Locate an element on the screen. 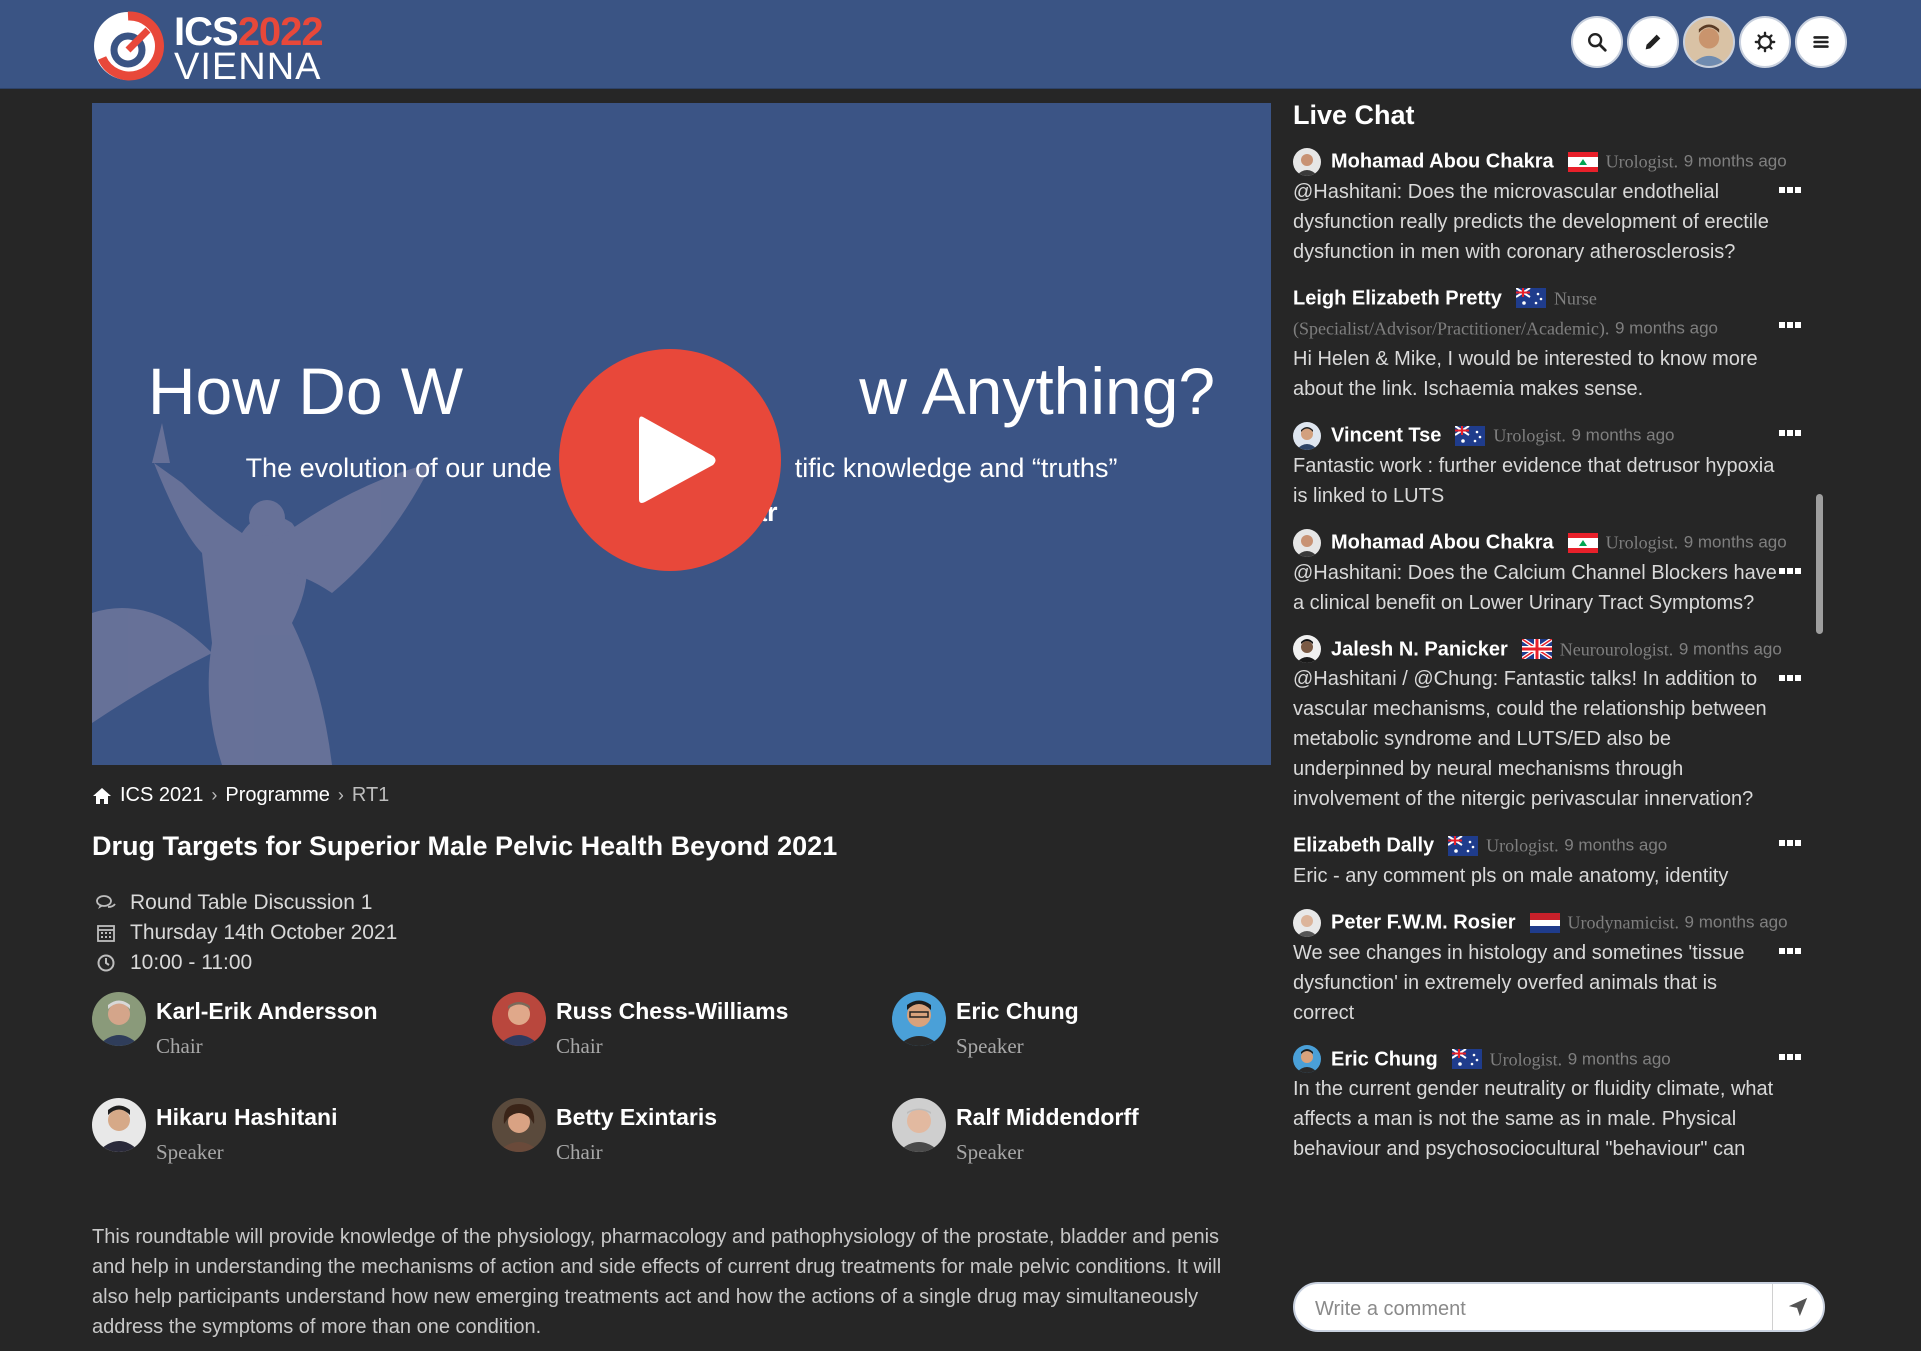  ics-logo: ICS2022 VIENNA is located at coordinates (220, 47).